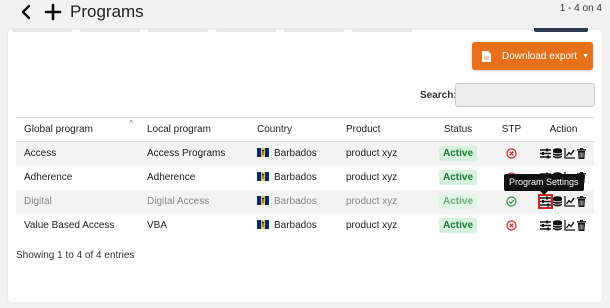 This screenshot has height=308, width=610. Describe the element at coordinates (525, 95) in the screenshot. I see `search-input` at that location.